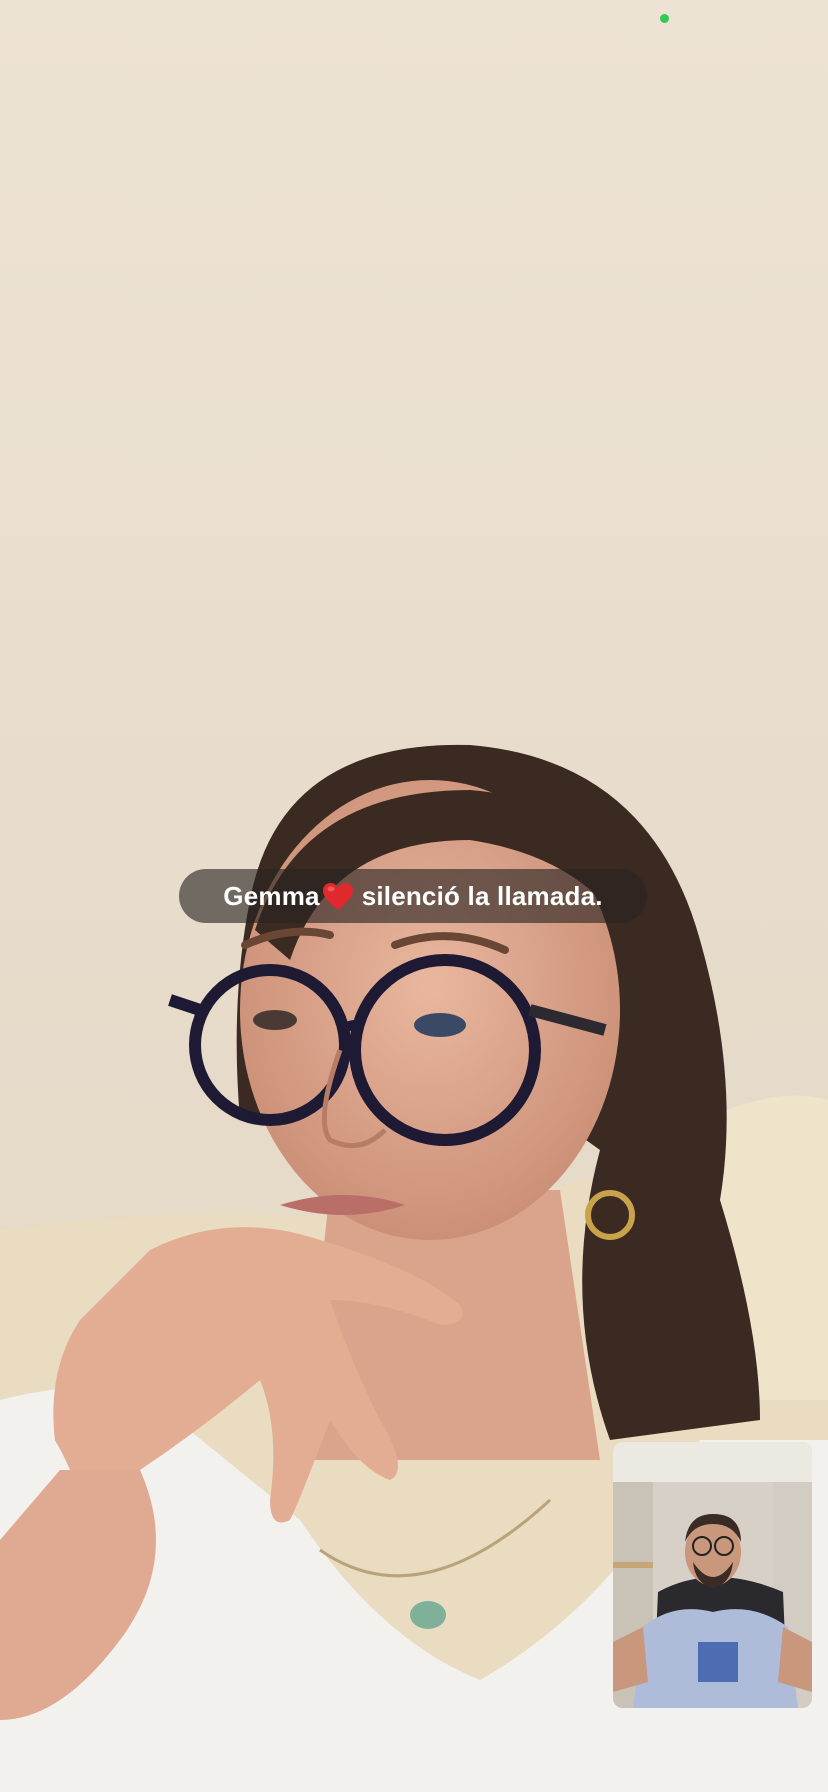 The width and height of the screenshot is (828, 1792). I want to click on call-status-message: silenció la llamada., so click(482, 895).